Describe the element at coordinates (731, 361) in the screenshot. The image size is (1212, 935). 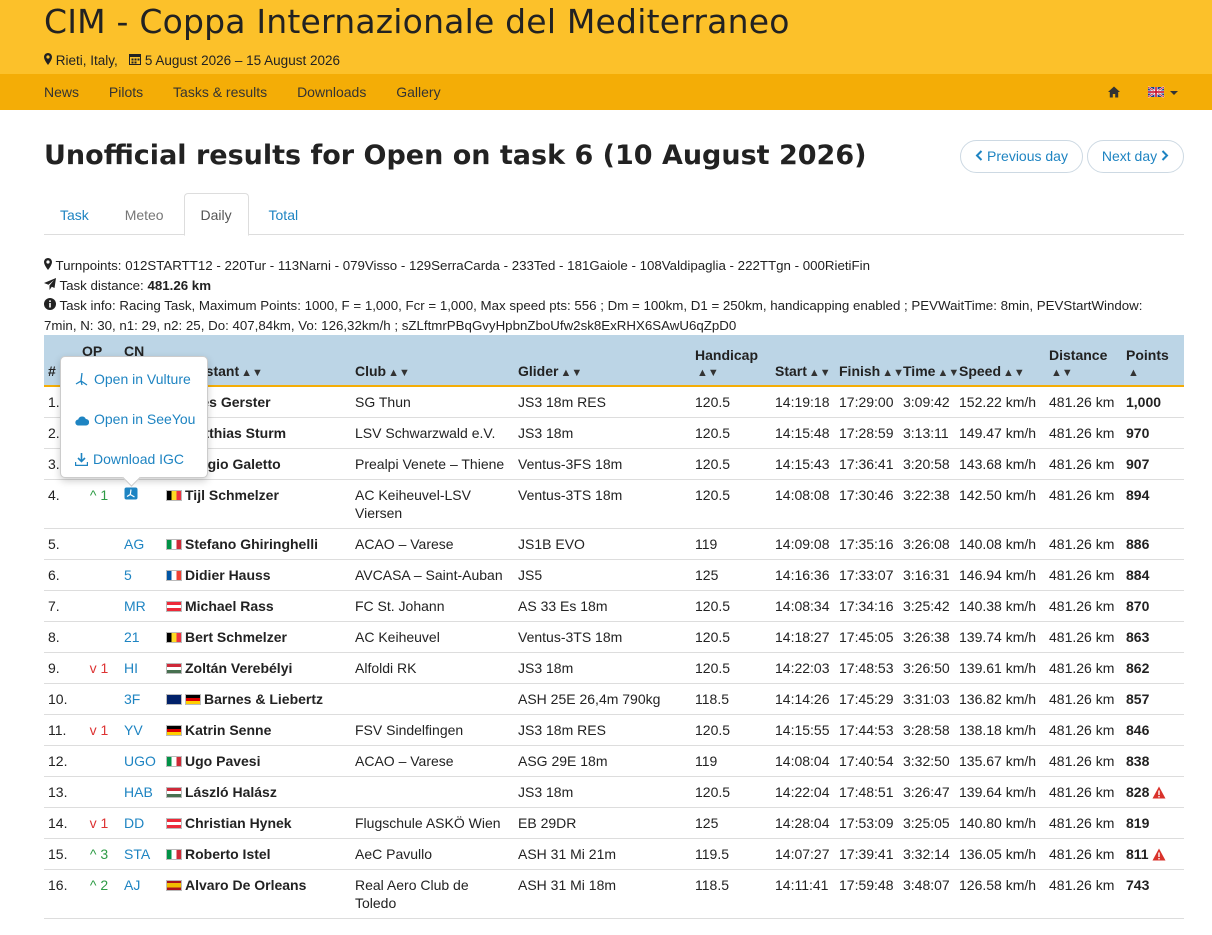
I see `col-handicap: Handicap ▲▼` at that location.